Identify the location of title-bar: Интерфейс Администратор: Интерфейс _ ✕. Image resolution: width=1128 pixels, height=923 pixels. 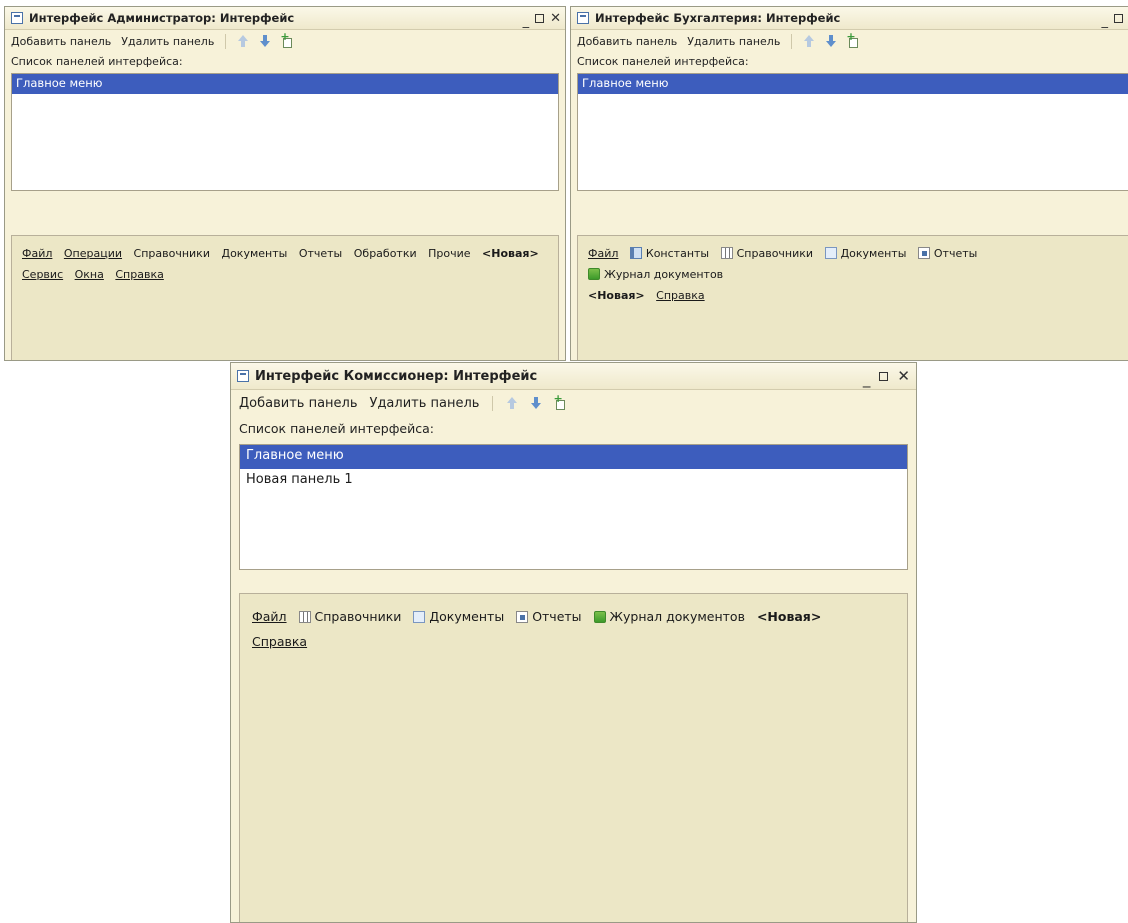
(285, 18).